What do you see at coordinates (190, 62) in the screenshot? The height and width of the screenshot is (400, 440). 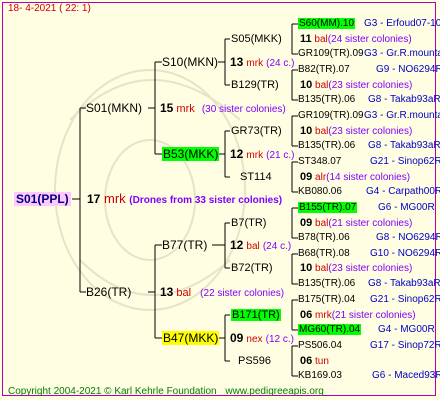 I see `g2-queen-1: S10(MKN)` at bounding box center [190, 62].